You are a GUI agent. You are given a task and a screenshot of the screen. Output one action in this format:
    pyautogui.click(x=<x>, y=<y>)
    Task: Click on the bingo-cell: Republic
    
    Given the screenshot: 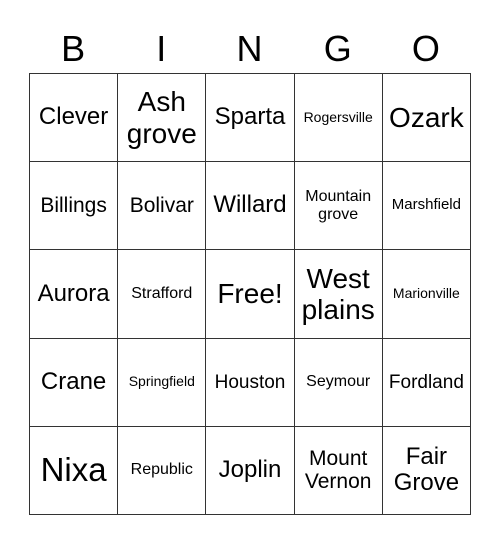 What is the action you would take?
    pyautogui.click(x=162, y=470)
    